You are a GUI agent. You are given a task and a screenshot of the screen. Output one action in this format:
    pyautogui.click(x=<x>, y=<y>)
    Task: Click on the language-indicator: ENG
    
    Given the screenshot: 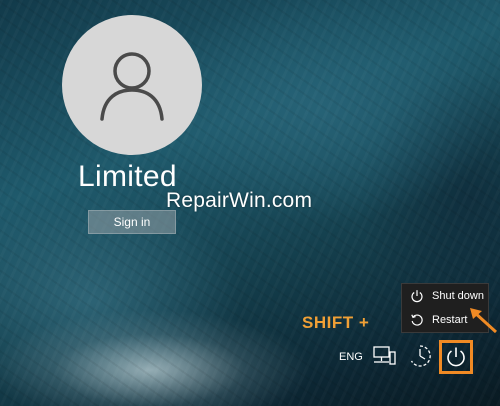 What is the action you would take?
    pyautogui.click(x=351, y=357)
    